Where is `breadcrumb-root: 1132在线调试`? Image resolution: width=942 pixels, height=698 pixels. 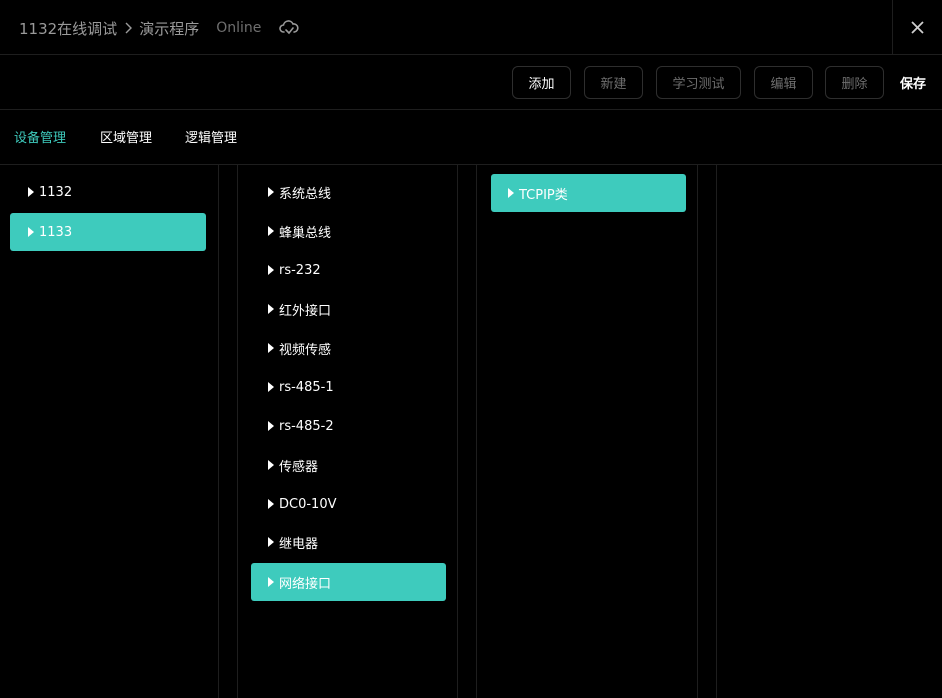 breadcrumb-root: 1132在线调试 is located at coordinates (68, 28).